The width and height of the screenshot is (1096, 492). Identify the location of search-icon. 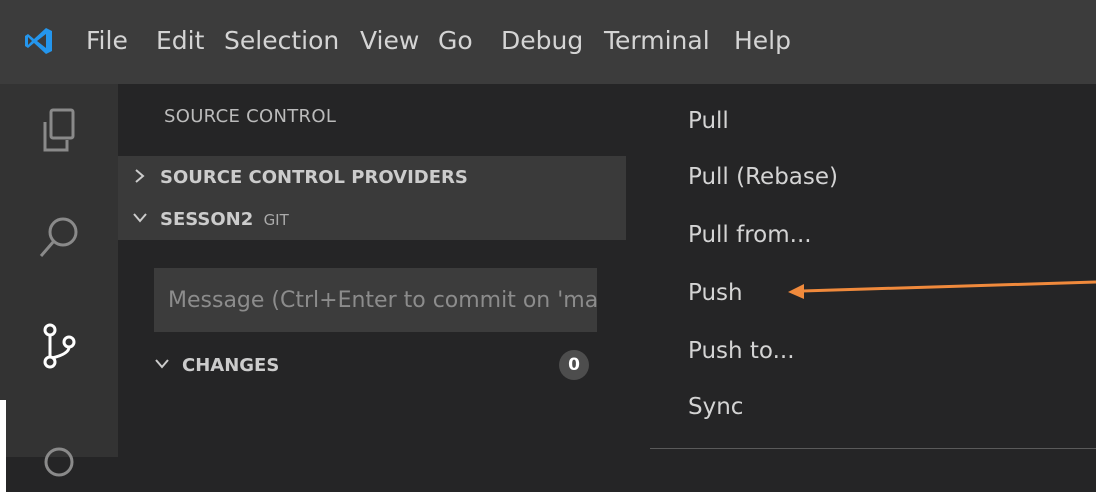
(59, 238).